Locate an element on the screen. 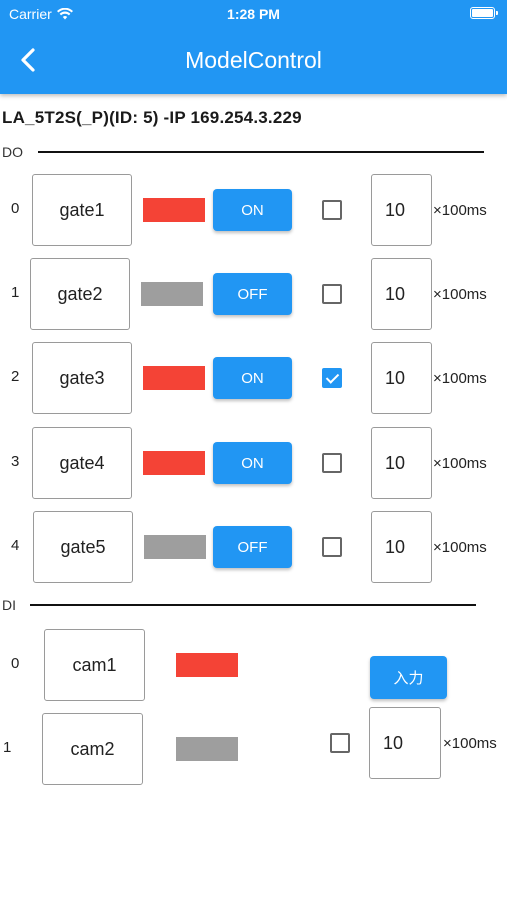  di-row-index: 1 is located at coordinates (7, 747).